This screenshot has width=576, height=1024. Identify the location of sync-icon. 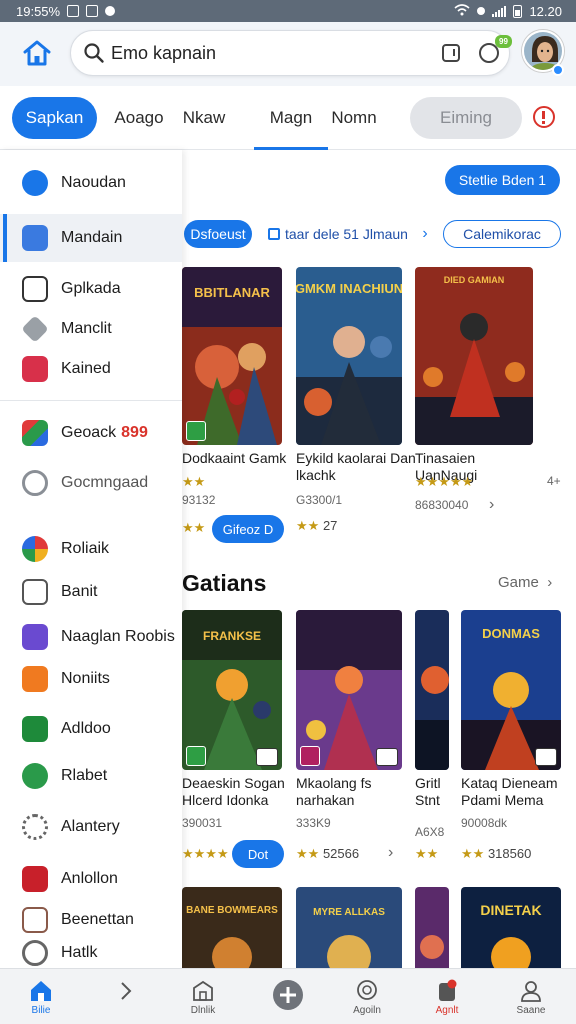
(481, 11).